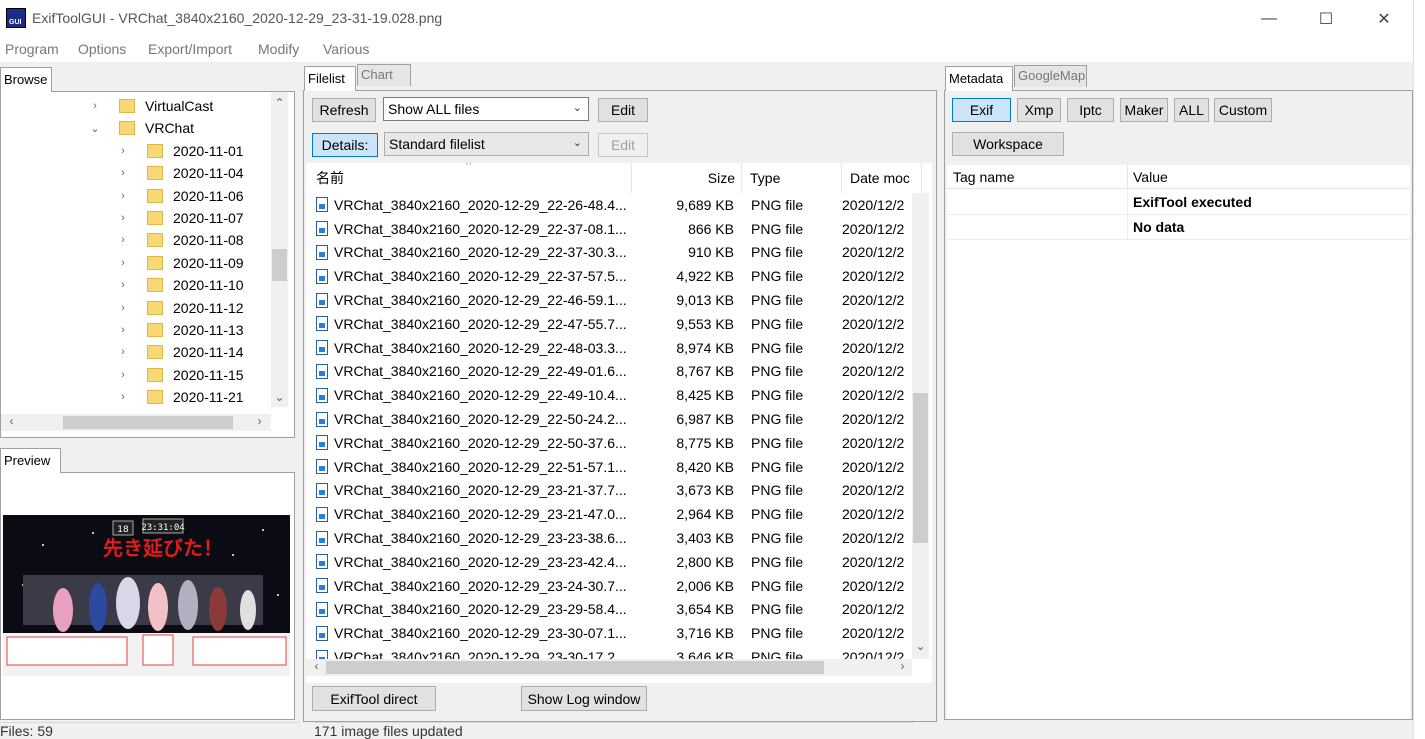  Describe the element at coordinates (1150, 177) in the screenshot. I see `column-value: Value` at that location.